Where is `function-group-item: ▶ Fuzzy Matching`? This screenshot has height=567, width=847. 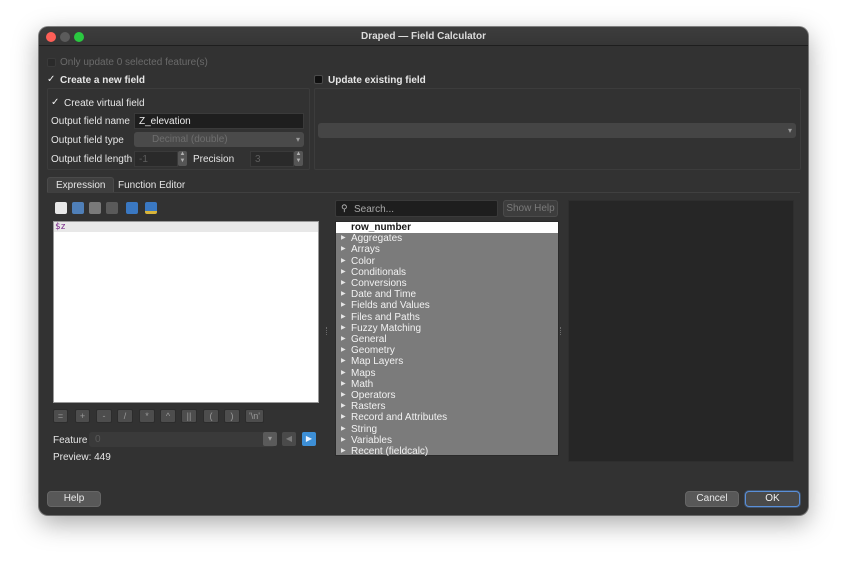 function-group-item: ▶ Fuzzy Matching is located at coordinates (447, 328).